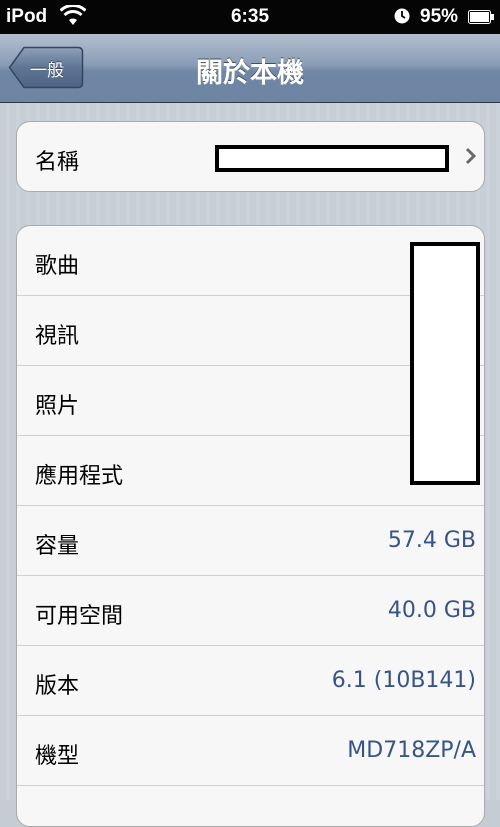 The image size is (500, 827). What do you see at coordinates (445, 363) in the screenshot?
I see `redacted-counts` at bounding box center [445, 363].